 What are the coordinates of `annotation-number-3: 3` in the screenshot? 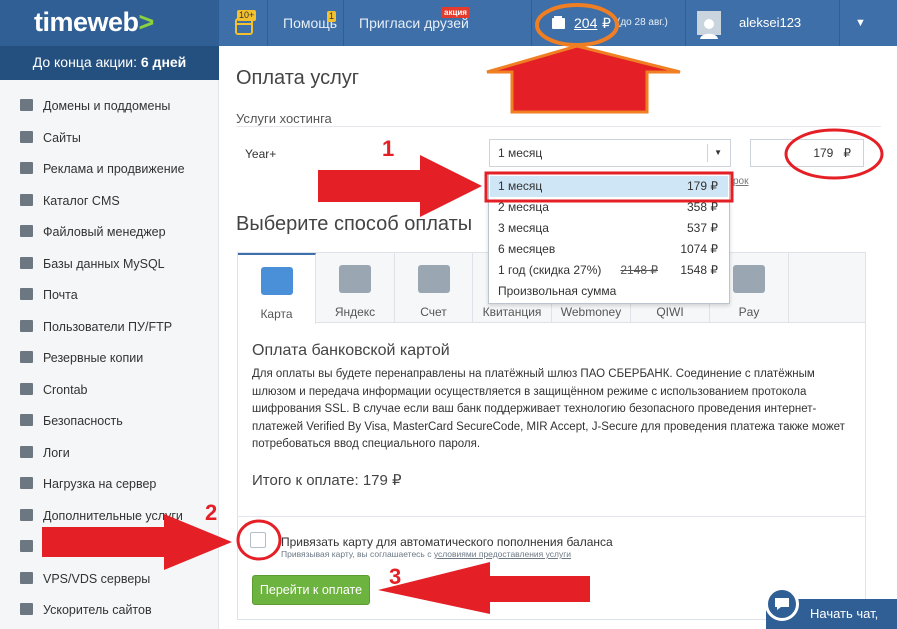 It's located at (395, 576).